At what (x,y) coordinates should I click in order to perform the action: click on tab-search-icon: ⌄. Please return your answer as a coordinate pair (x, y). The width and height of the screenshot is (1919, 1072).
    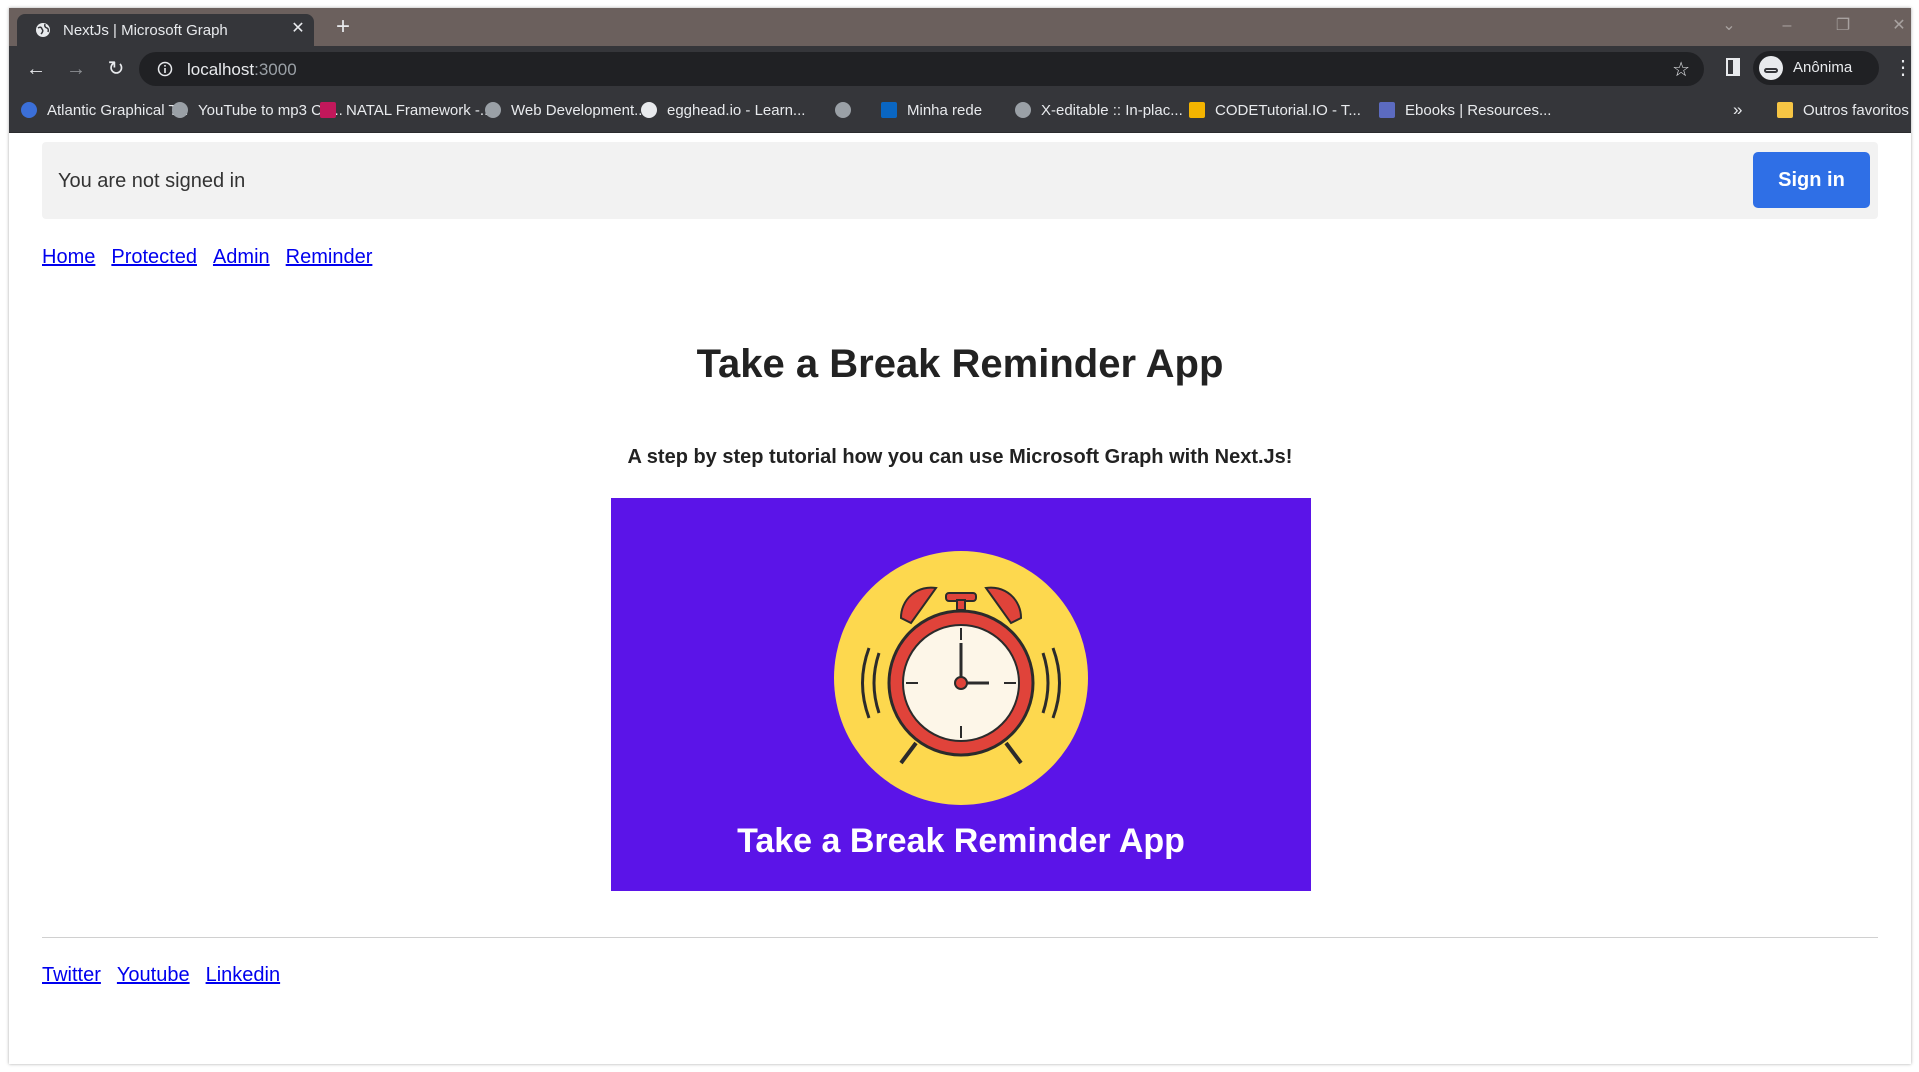
    Looking at the image, I should click on (1729, 26).